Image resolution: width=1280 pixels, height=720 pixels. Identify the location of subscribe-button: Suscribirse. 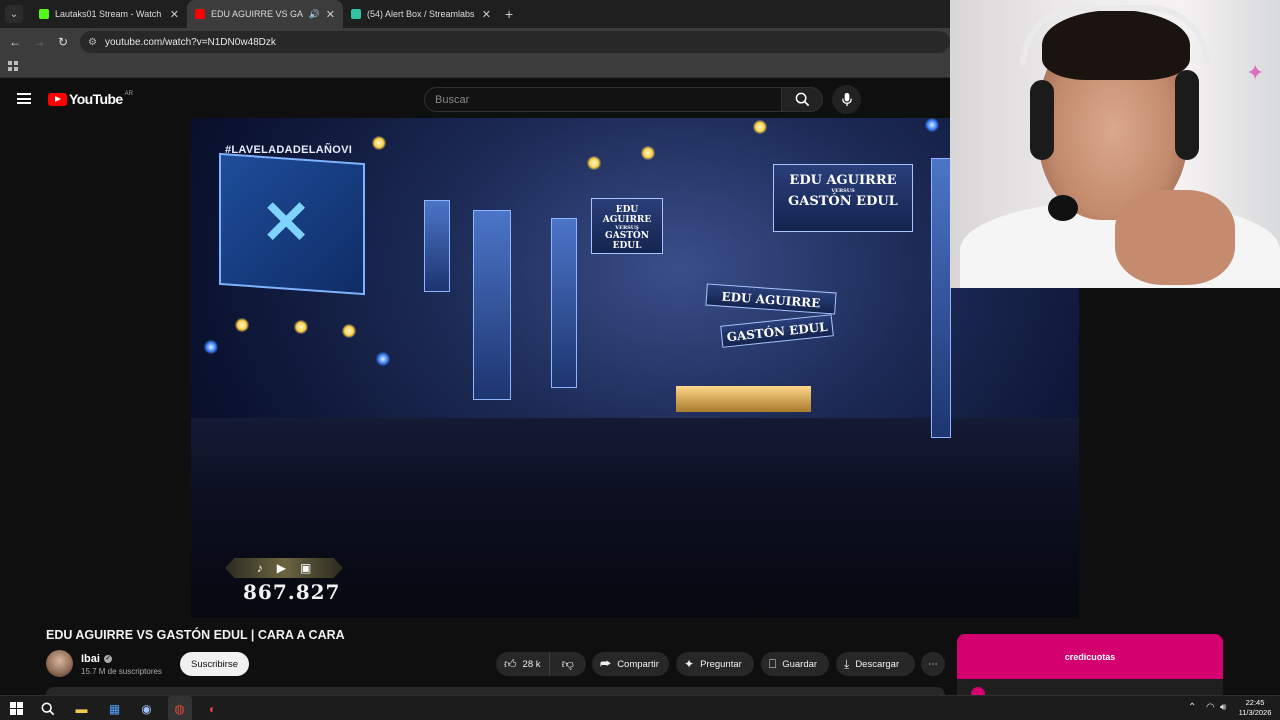
(214, 664).